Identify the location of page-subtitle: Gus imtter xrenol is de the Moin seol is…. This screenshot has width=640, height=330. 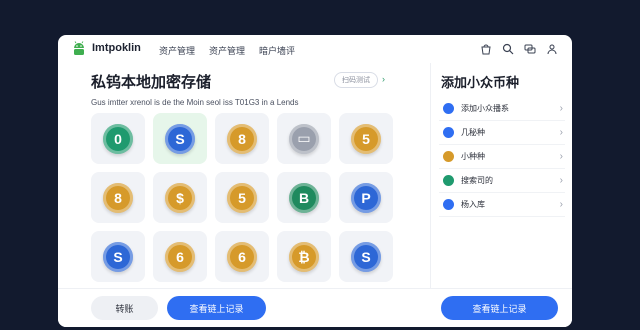
(195, 102).